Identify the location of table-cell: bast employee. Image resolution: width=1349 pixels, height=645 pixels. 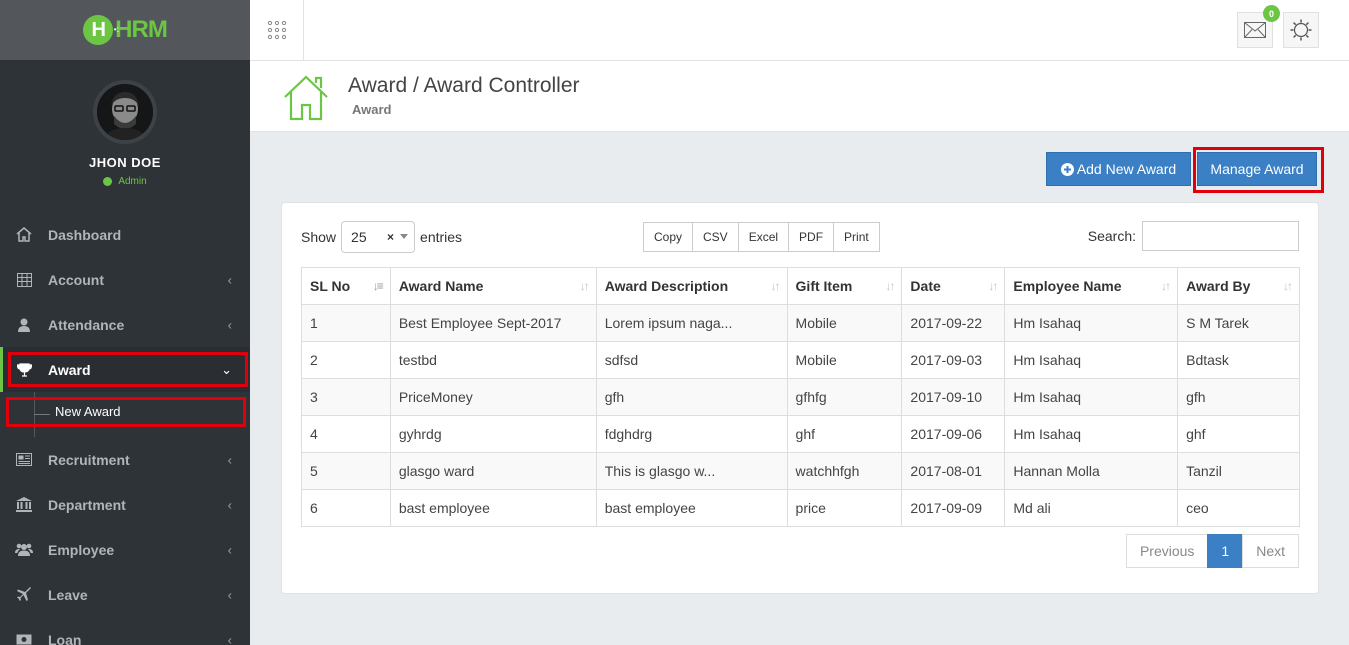
(493, 508).